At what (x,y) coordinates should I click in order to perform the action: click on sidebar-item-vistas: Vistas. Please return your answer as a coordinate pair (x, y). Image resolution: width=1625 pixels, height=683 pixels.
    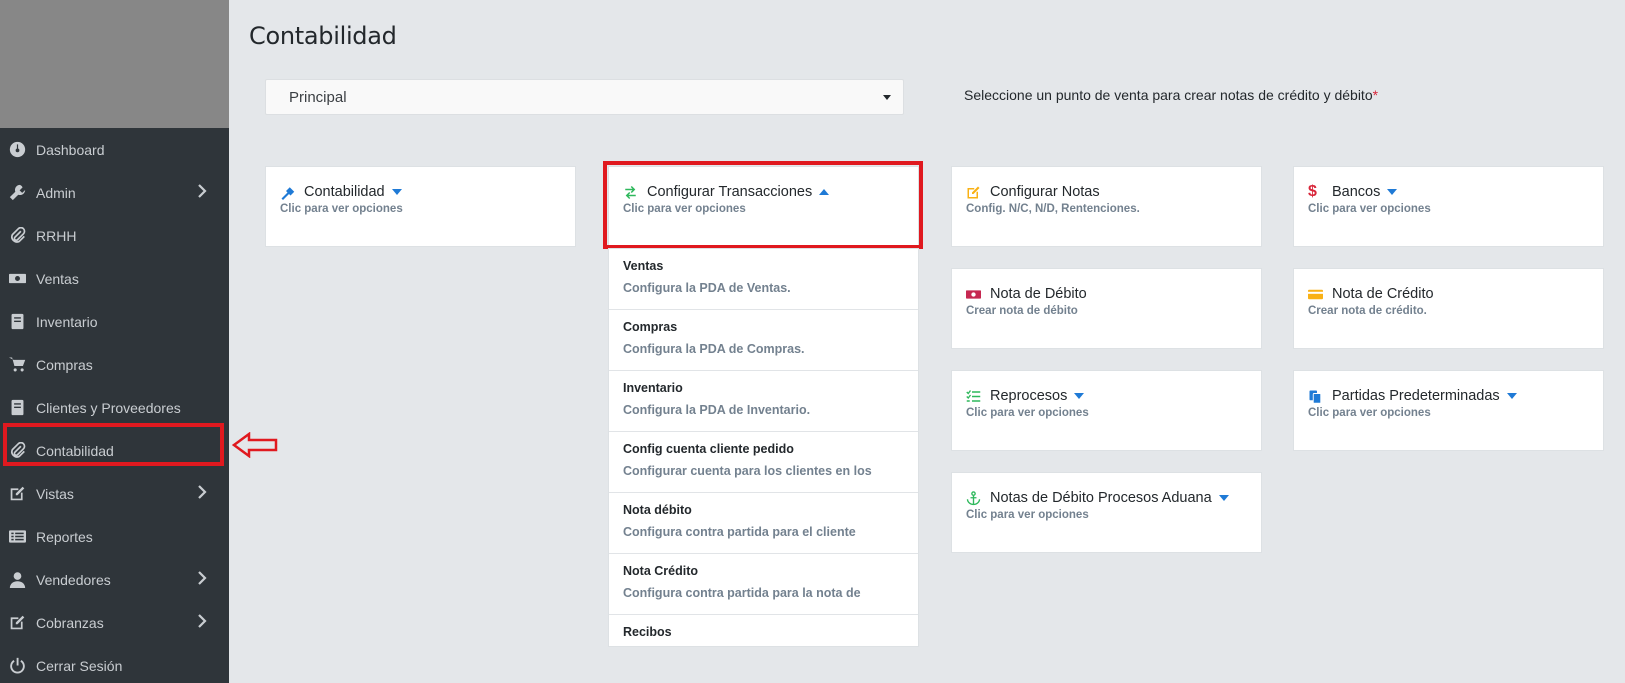
    Looking at the image, I should click on (114, 493).